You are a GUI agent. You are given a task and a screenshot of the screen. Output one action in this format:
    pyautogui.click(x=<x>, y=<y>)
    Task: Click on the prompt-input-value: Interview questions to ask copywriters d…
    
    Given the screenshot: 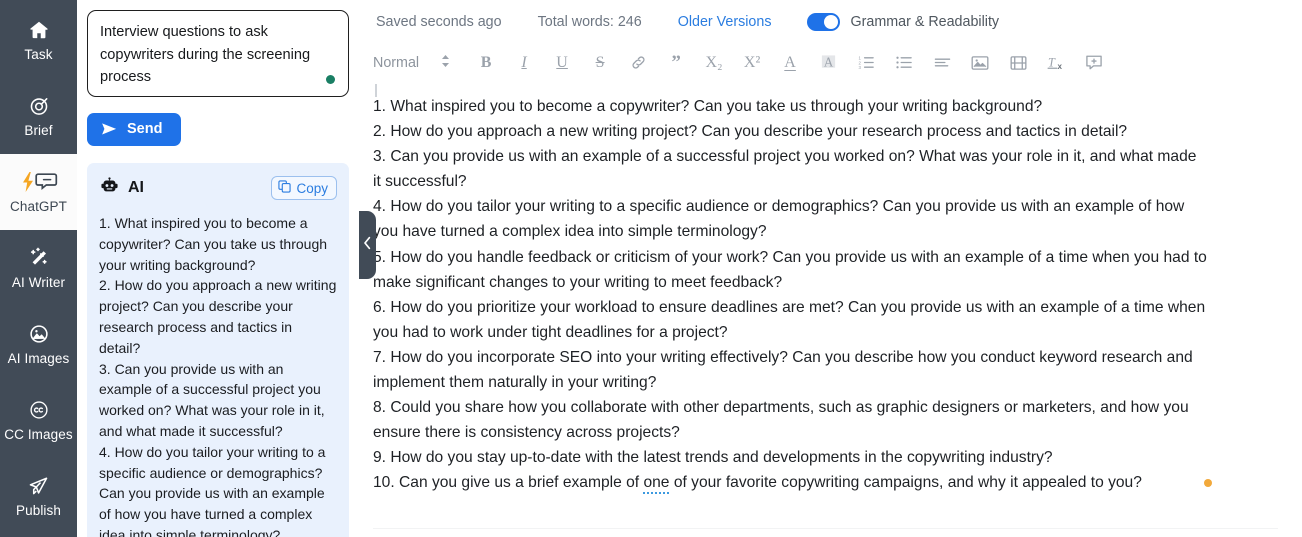 What is the action you would take?
    pyautogui.click(x=205, y=54)
    